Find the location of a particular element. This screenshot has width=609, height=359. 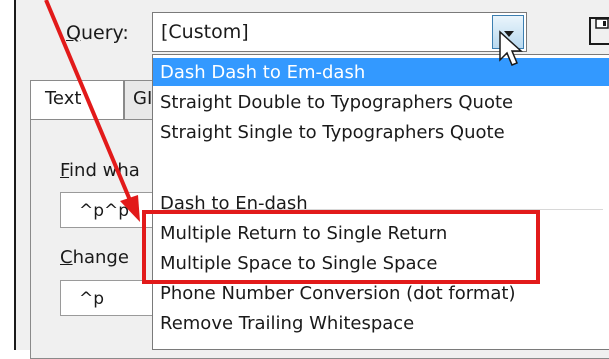

change-label-mnemonic: C is located at coordinates (66, 257).